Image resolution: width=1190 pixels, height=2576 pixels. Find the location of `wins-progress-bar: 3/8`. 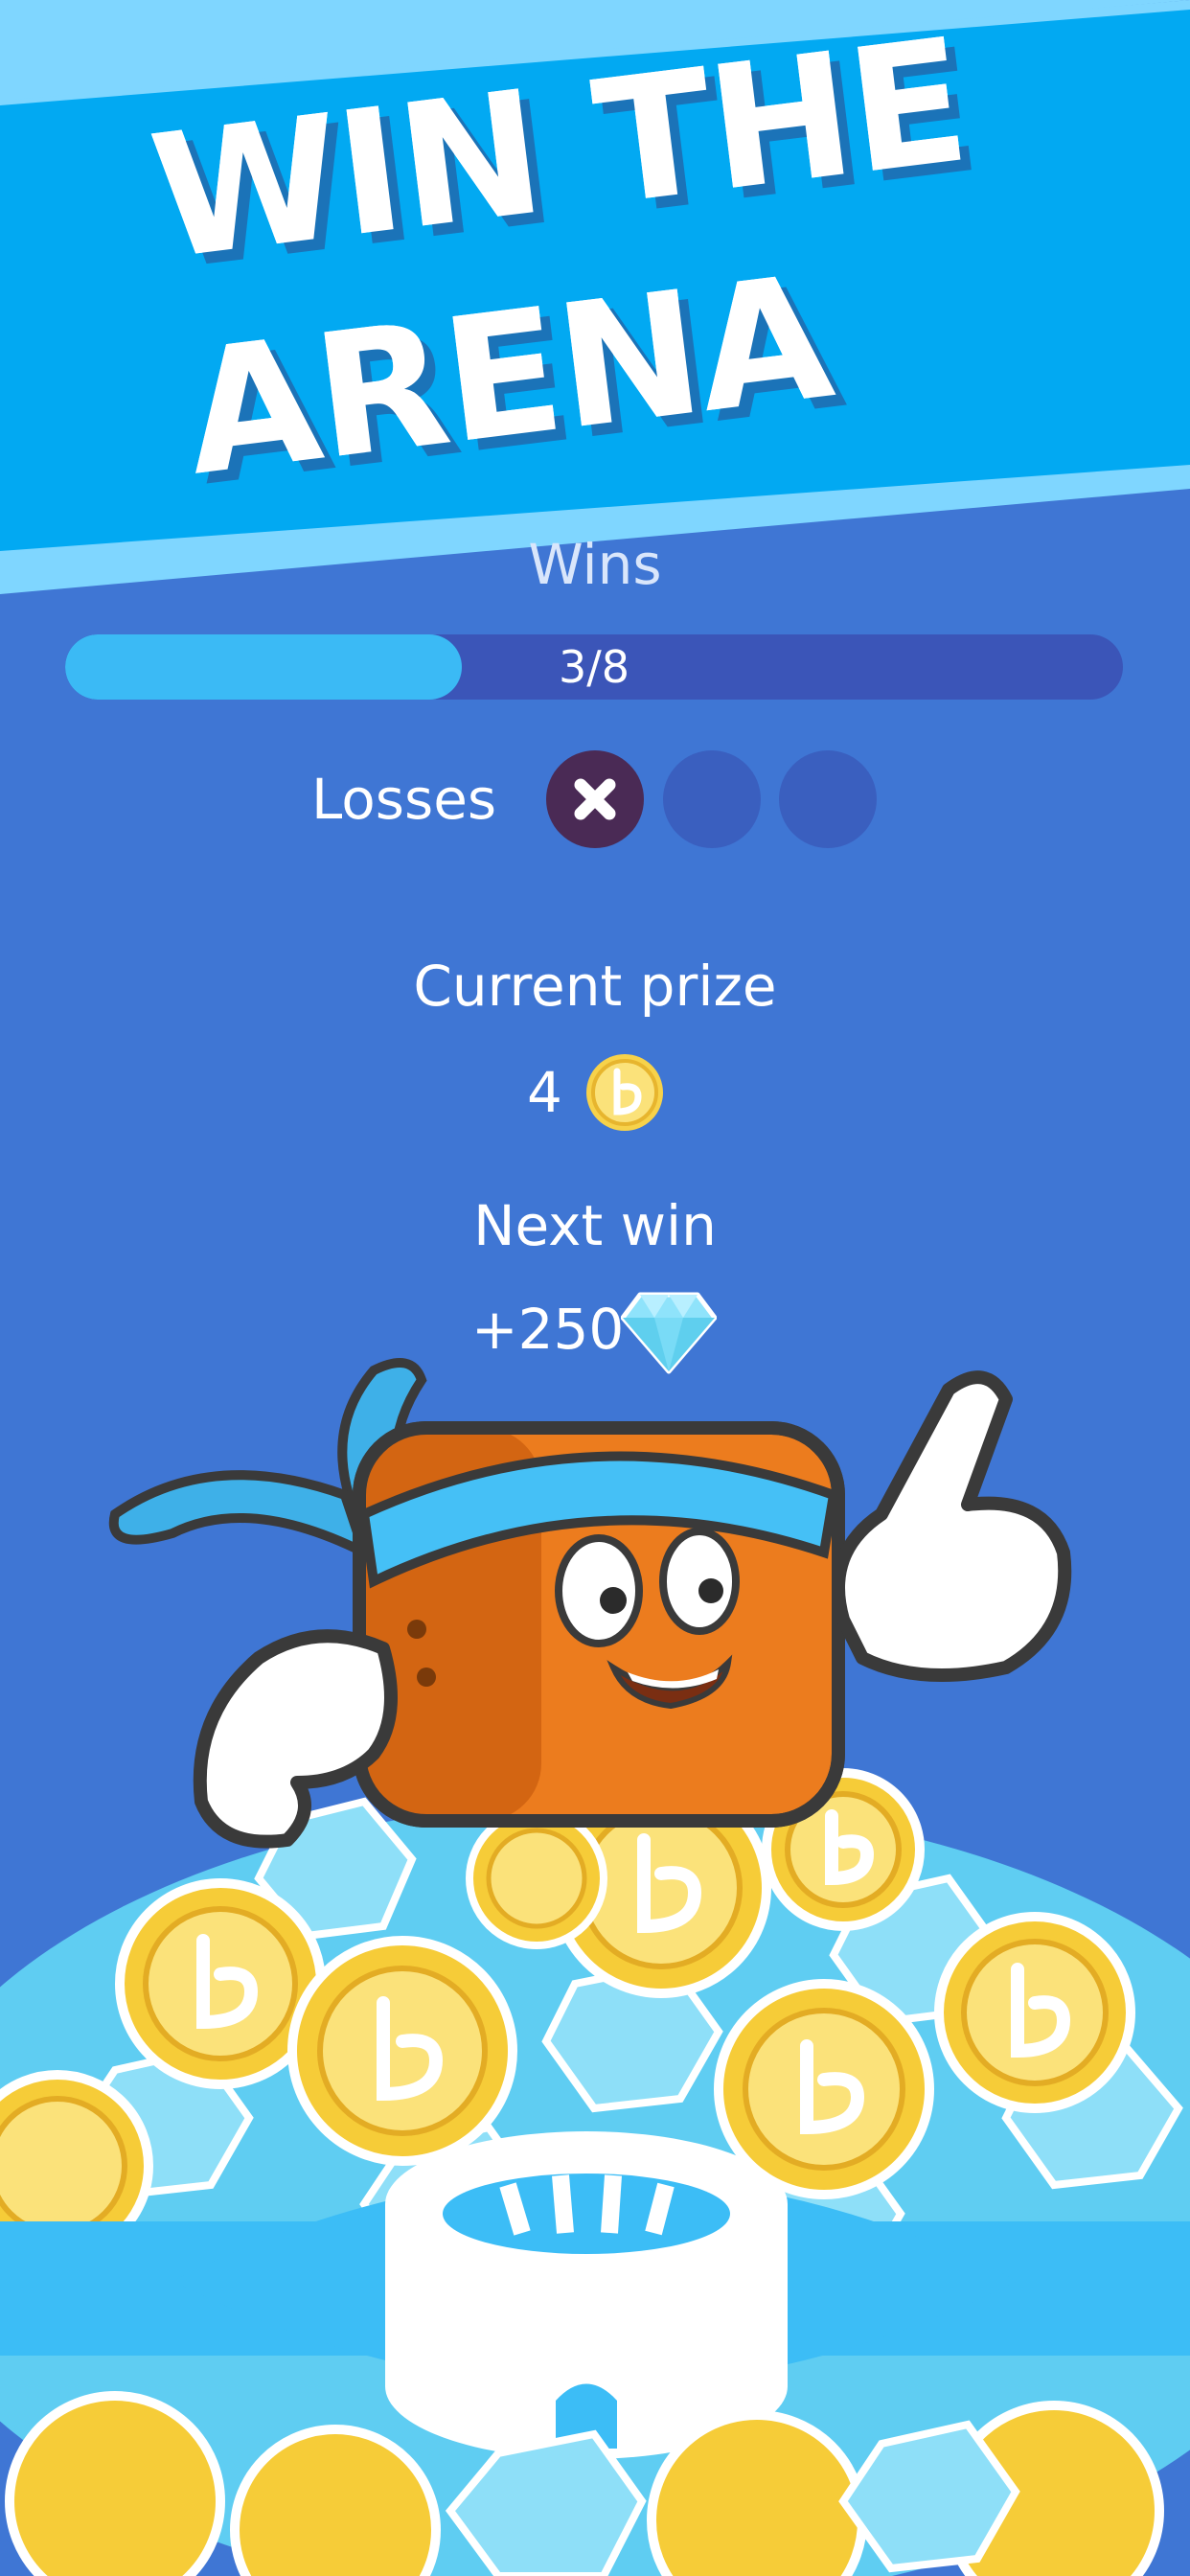

wins-progress-bar: 3/8 is located at coordinates (594, 667).